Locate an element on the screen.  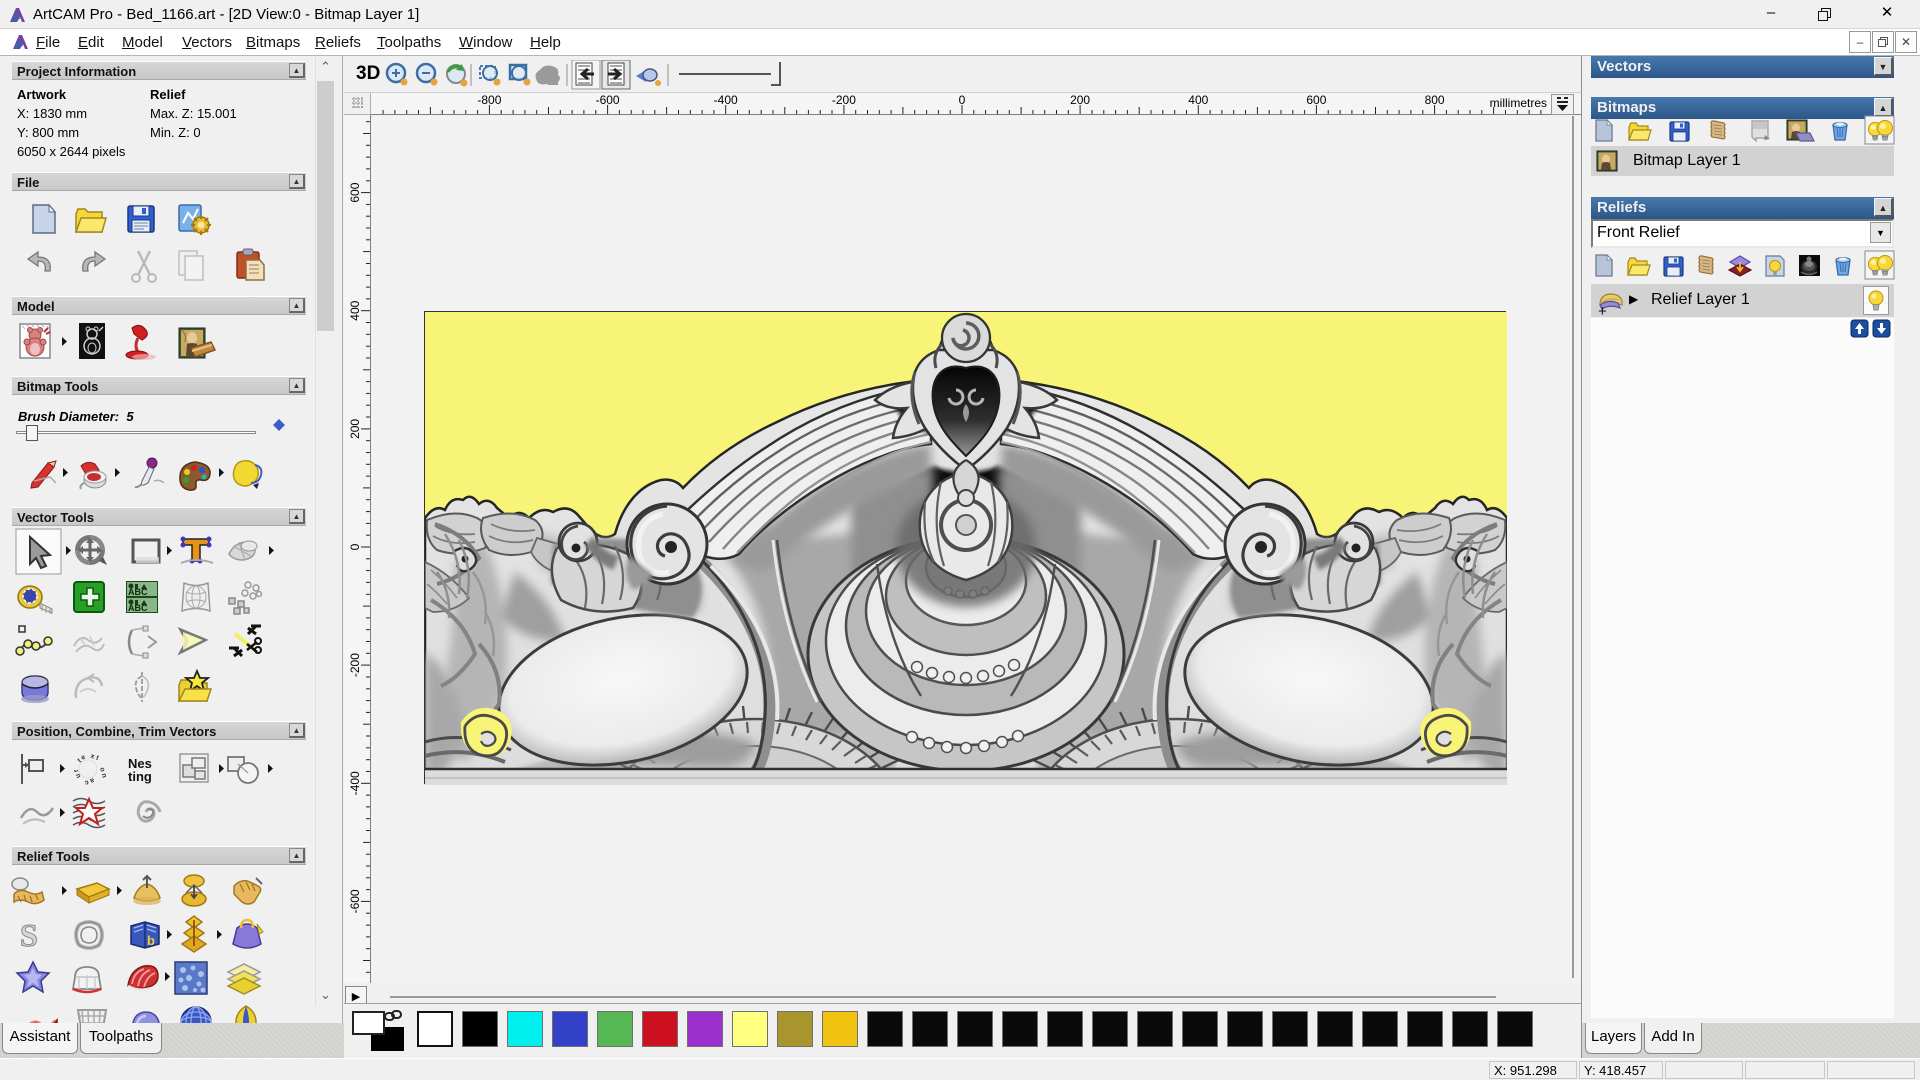
svg-text: 800 is located at coordinates (1435, 100).